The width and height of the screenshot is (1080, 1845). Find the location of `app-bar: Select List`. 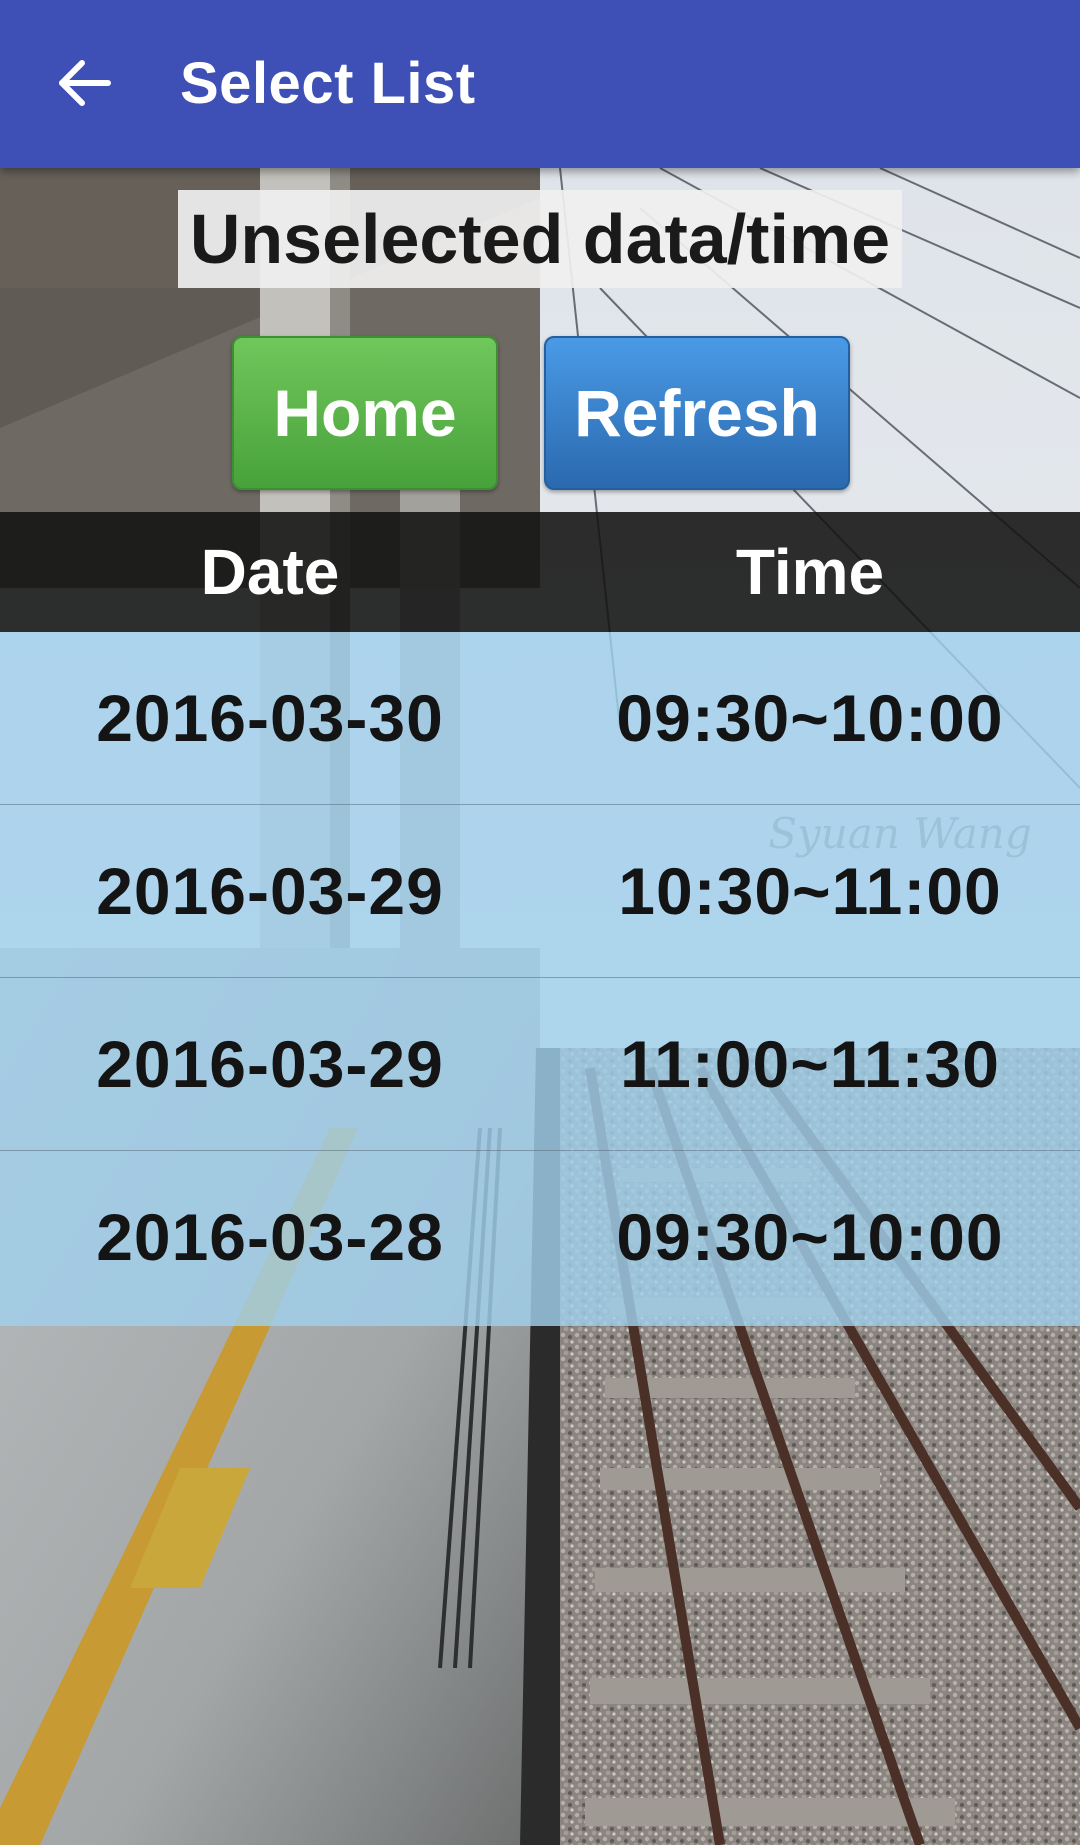

app-bar: Select List is located at coordinates (540, 84).